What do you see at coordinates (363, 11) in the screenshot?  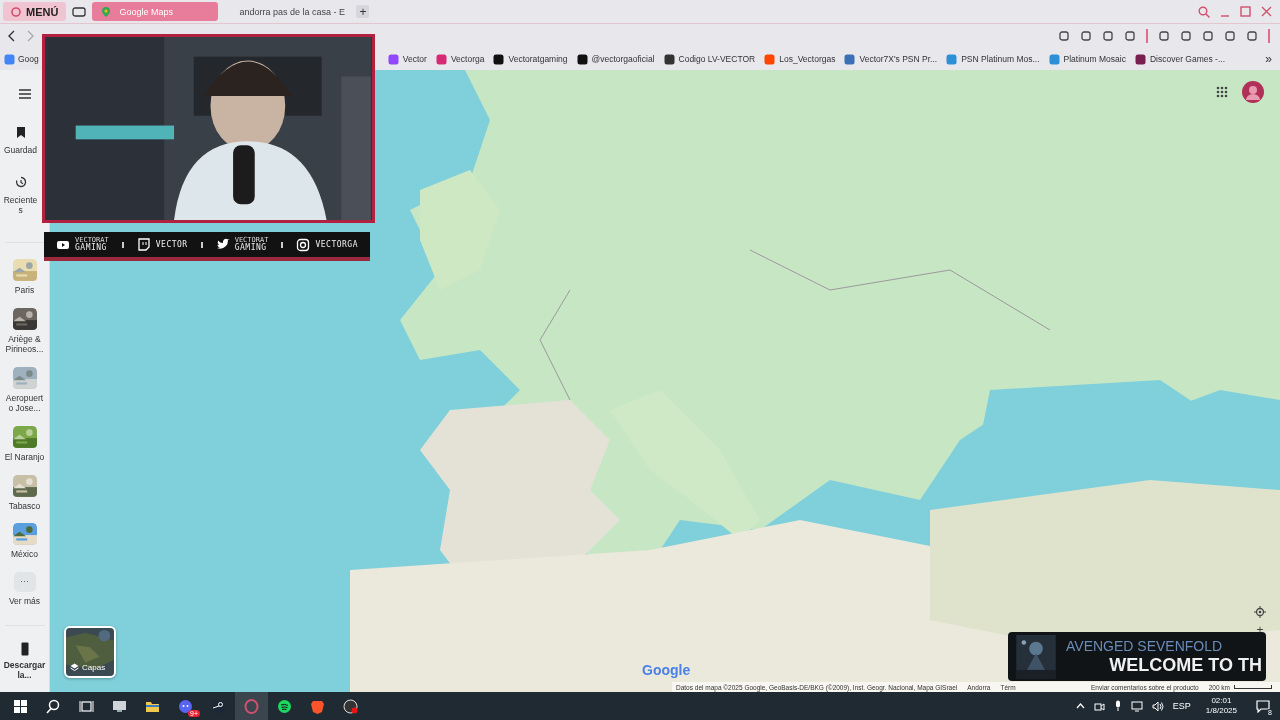 I see `new-tab-button: +` at bounding box center [363, 11].